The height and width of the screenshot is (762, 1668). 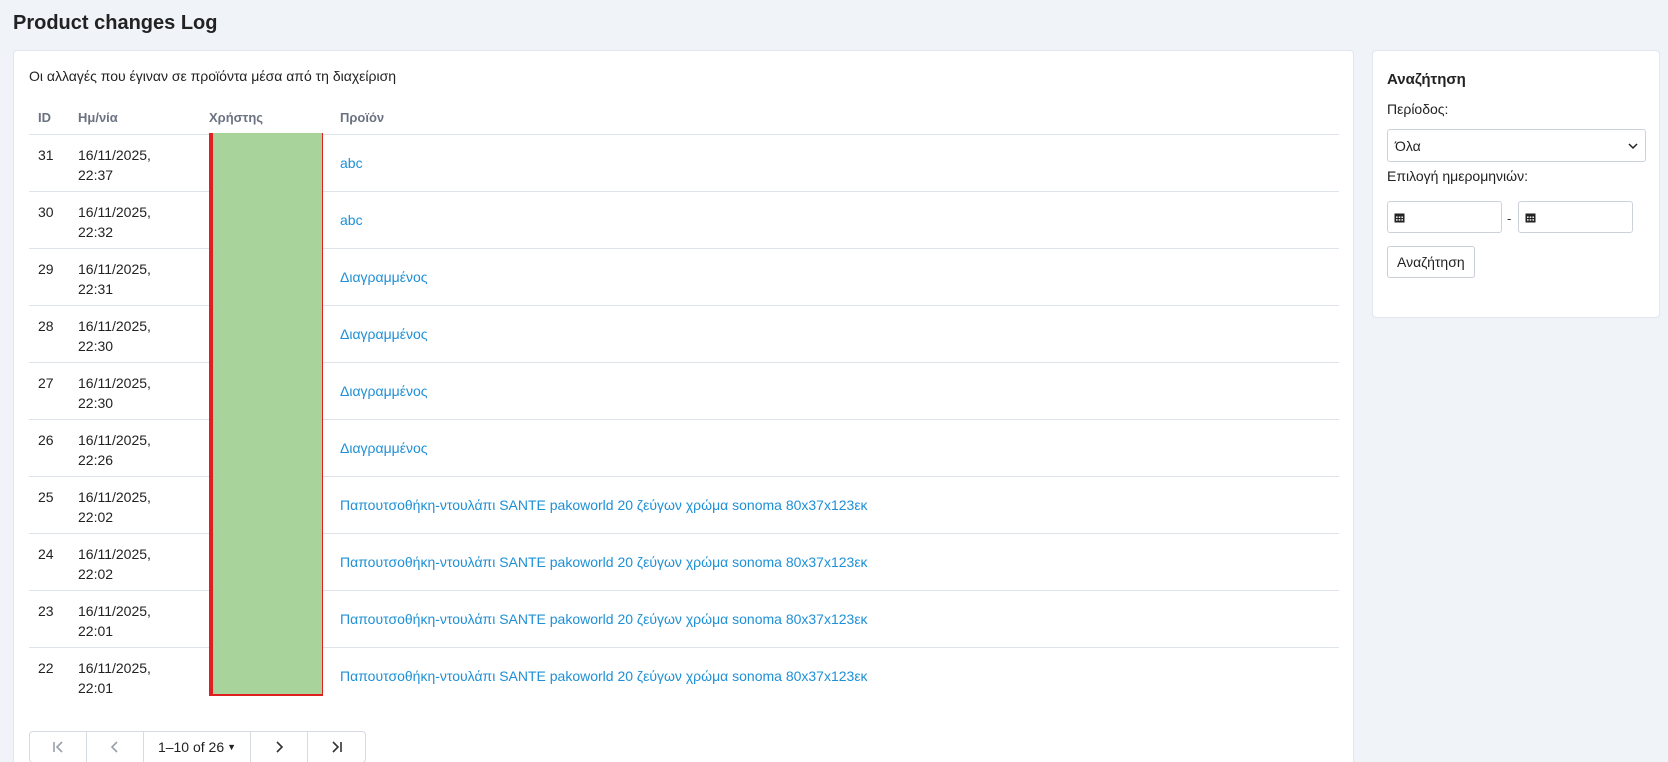 I want to click on row-id: 26, so click(x=49, y=448).